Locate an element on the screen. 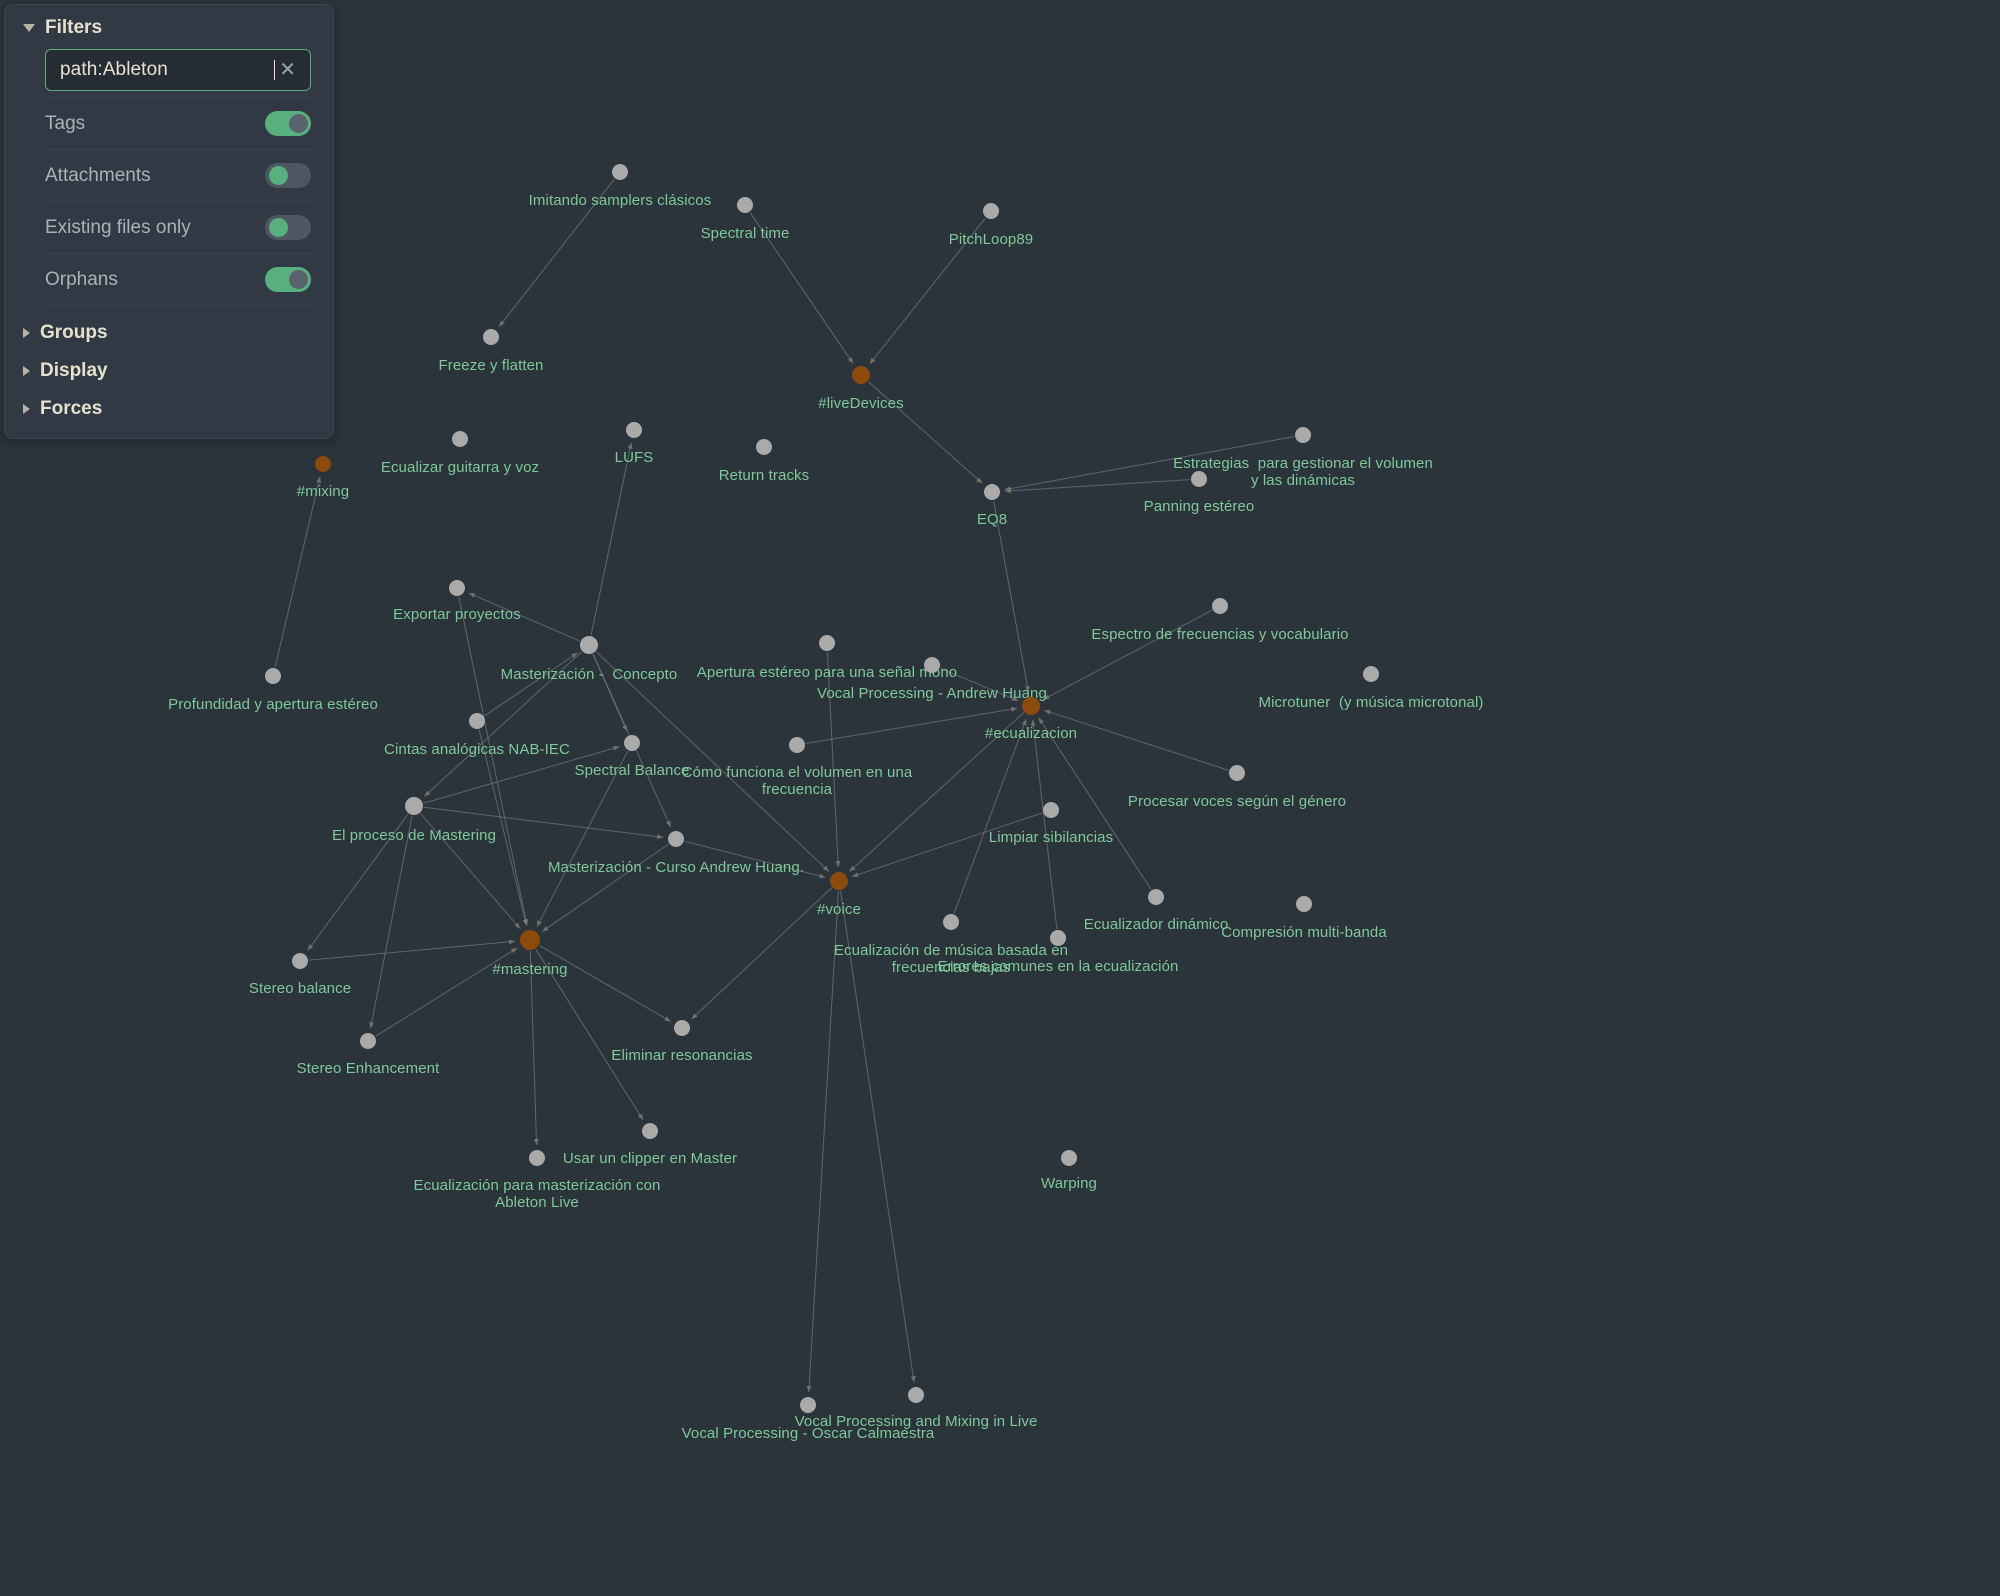 The height and width of the screenshot is (1596, 2000). filters-title: Filters is located at coordinates (74, 27).